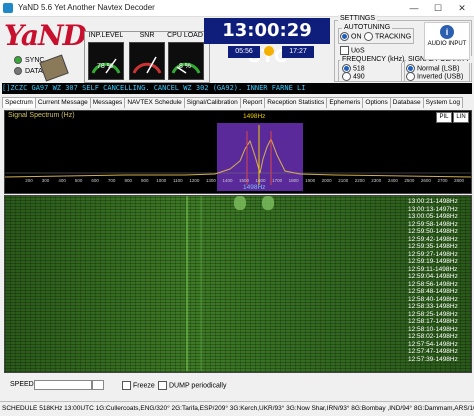 This screenshot has height=416, width=474. I want to click on inp-level-dial-icon, so click(106, 66).